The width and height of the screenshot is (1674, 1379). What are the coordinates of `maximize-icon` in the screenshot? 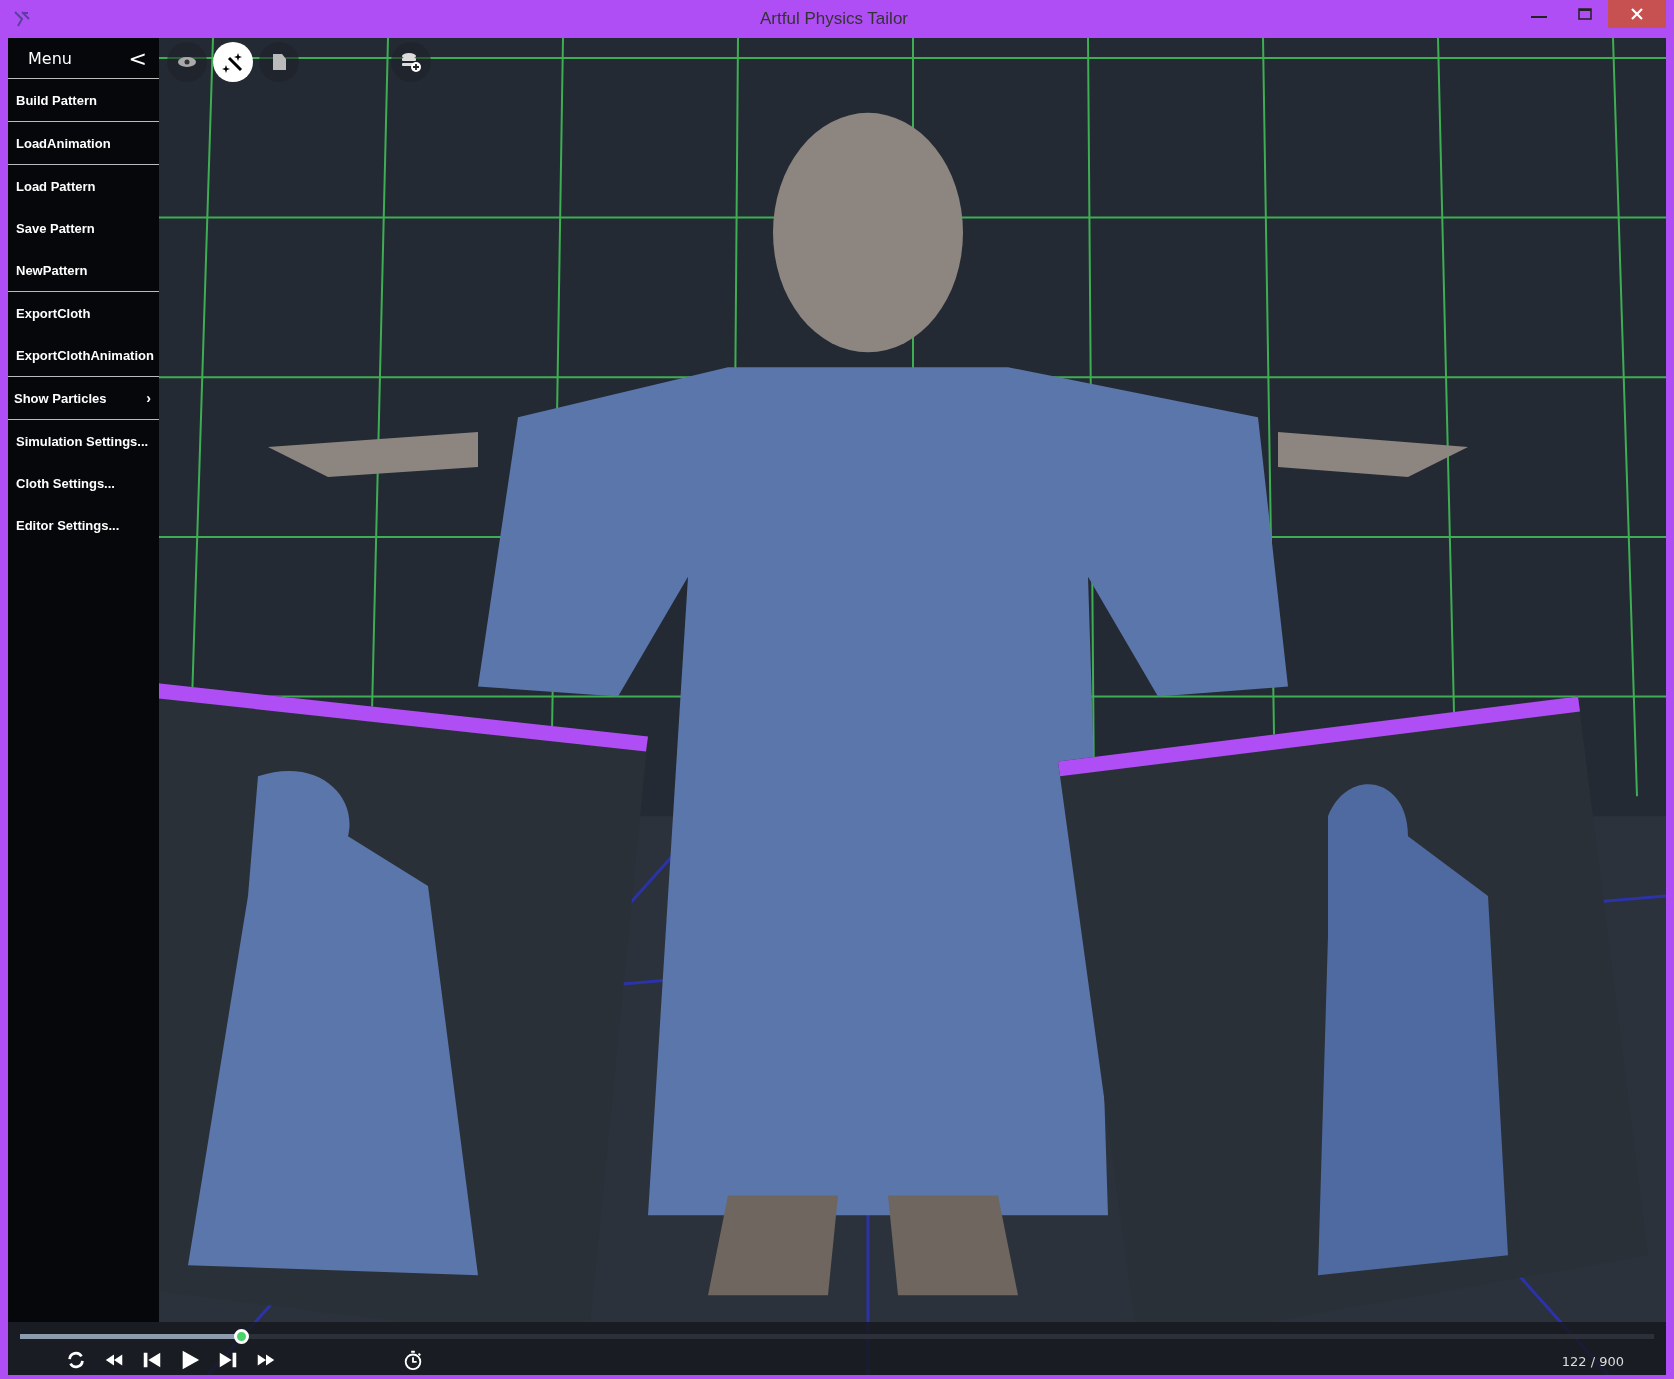 It's located at (1585, 14).